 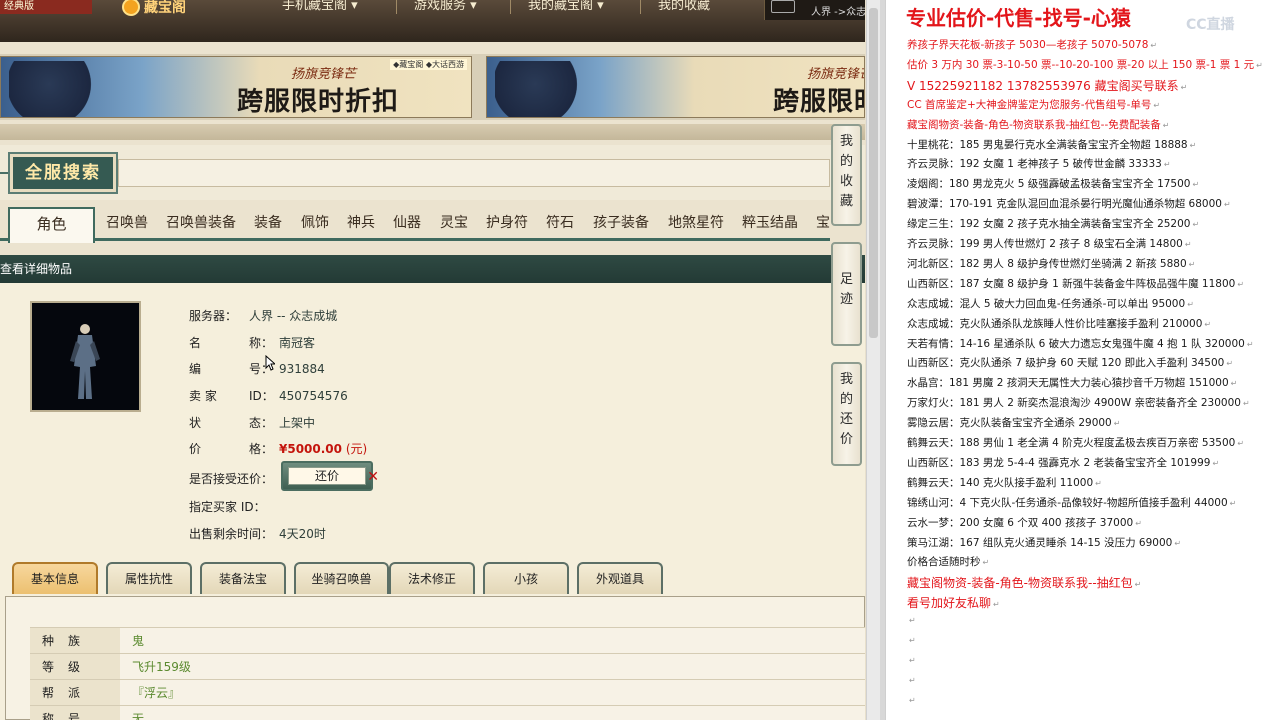 What do you see at coordinates (846, 175) in the screenshot?
I see `side-button-favorites: 我的收藏` at bounding box center [846, 175].